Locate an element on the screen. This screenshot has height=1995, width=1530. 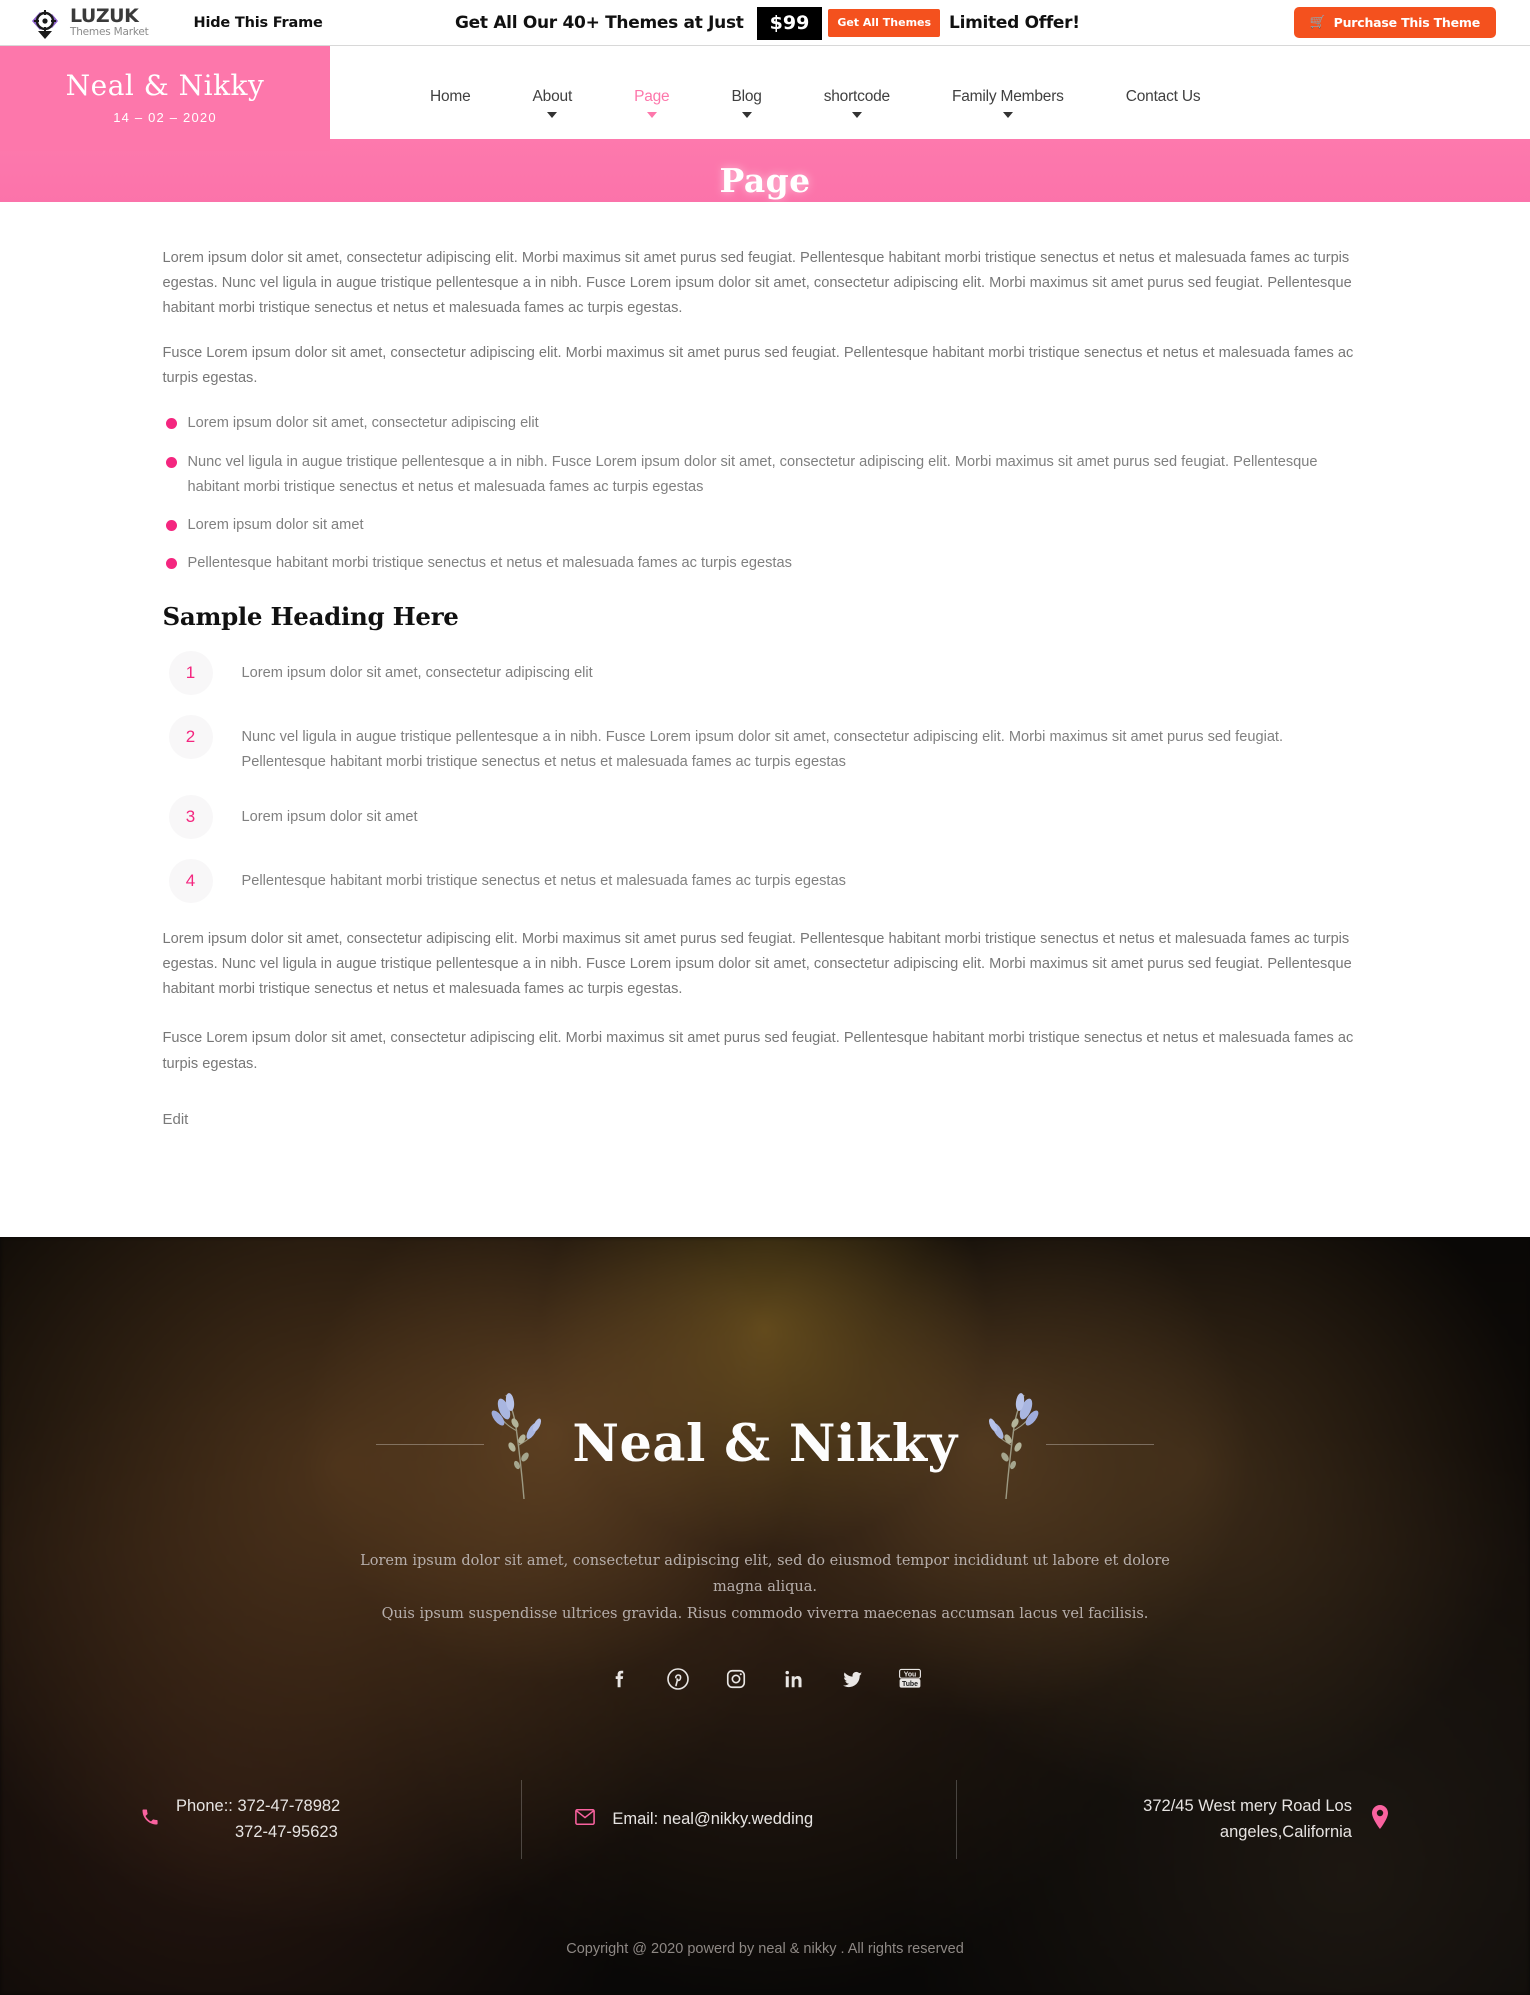
phone-label: Phone:: is located at coordinates (204, 1806).